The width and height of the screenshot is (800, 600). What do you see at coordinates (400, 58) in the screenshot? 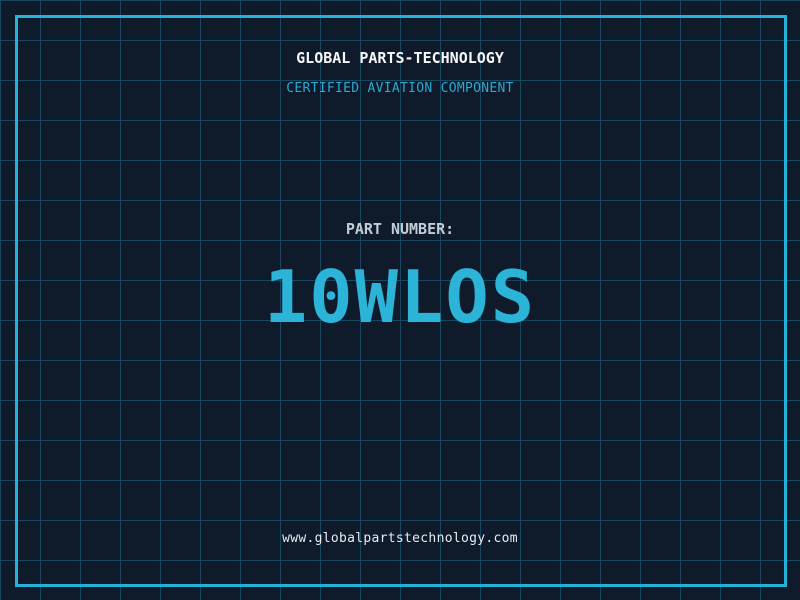
I see `company-title: GLOBAL PARTS-TECHNOLOGY` at bounding box center [400, 58].